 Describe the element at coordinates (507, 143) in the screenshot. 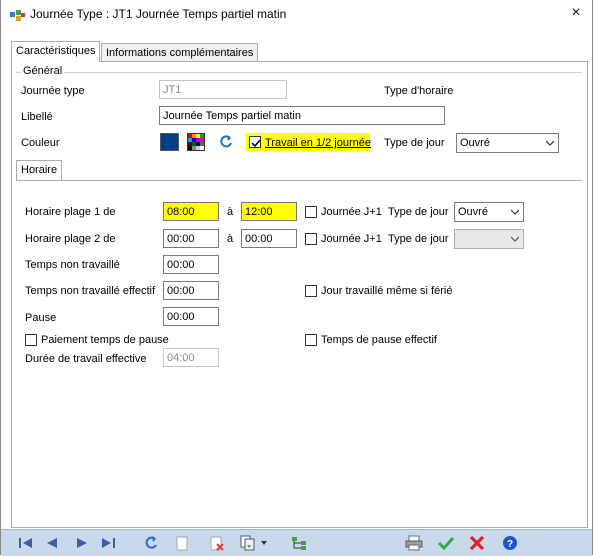

I see `type-jour-select: Ouvré` at that location.